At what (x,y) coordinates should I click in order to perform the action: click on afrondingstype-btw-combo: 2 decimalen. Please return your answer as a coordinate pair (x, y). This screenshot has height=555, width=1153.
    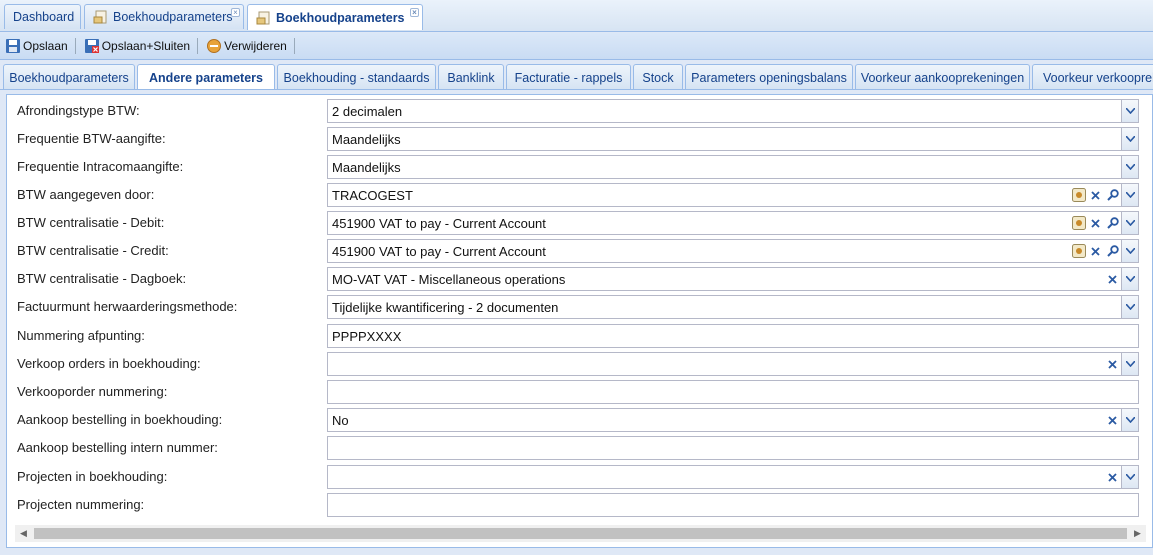
    Looking at the image, I should click on (733, 111).